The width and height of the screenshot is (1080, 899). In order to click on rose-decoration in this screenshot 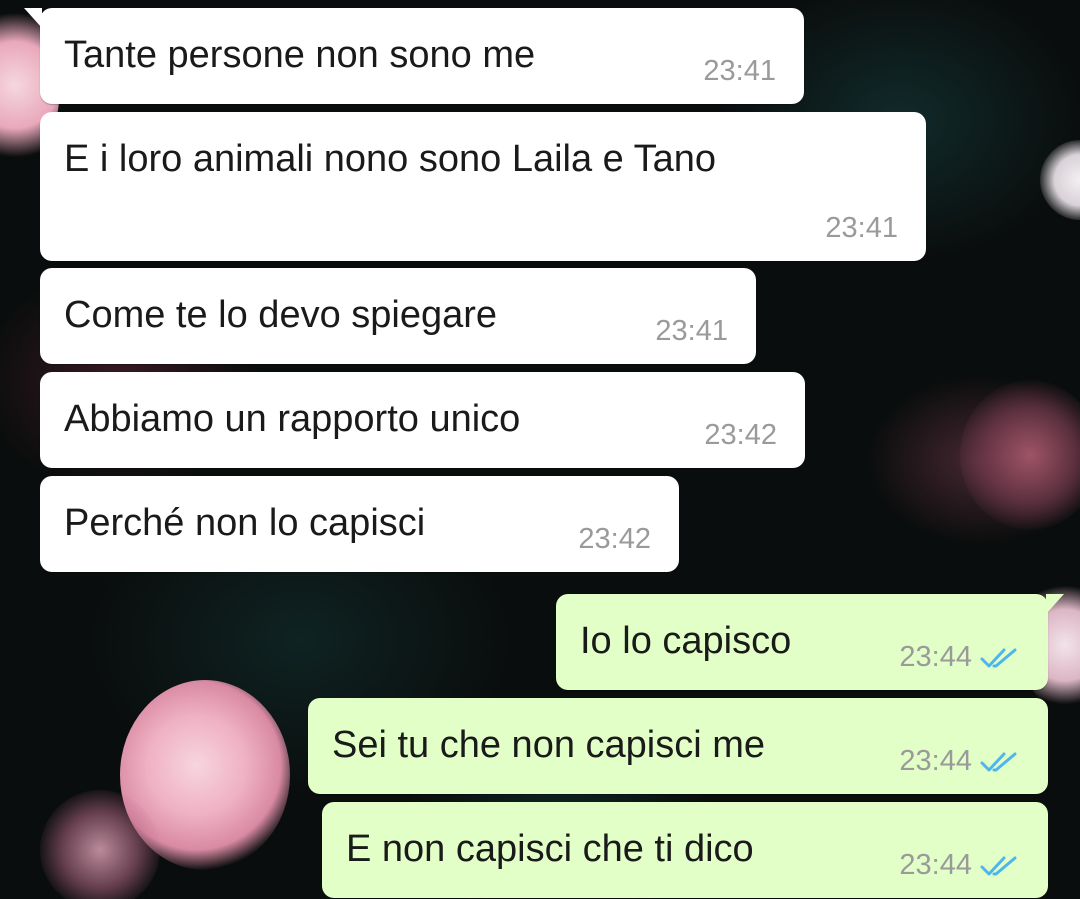, I will do `click(1020, 455)`.